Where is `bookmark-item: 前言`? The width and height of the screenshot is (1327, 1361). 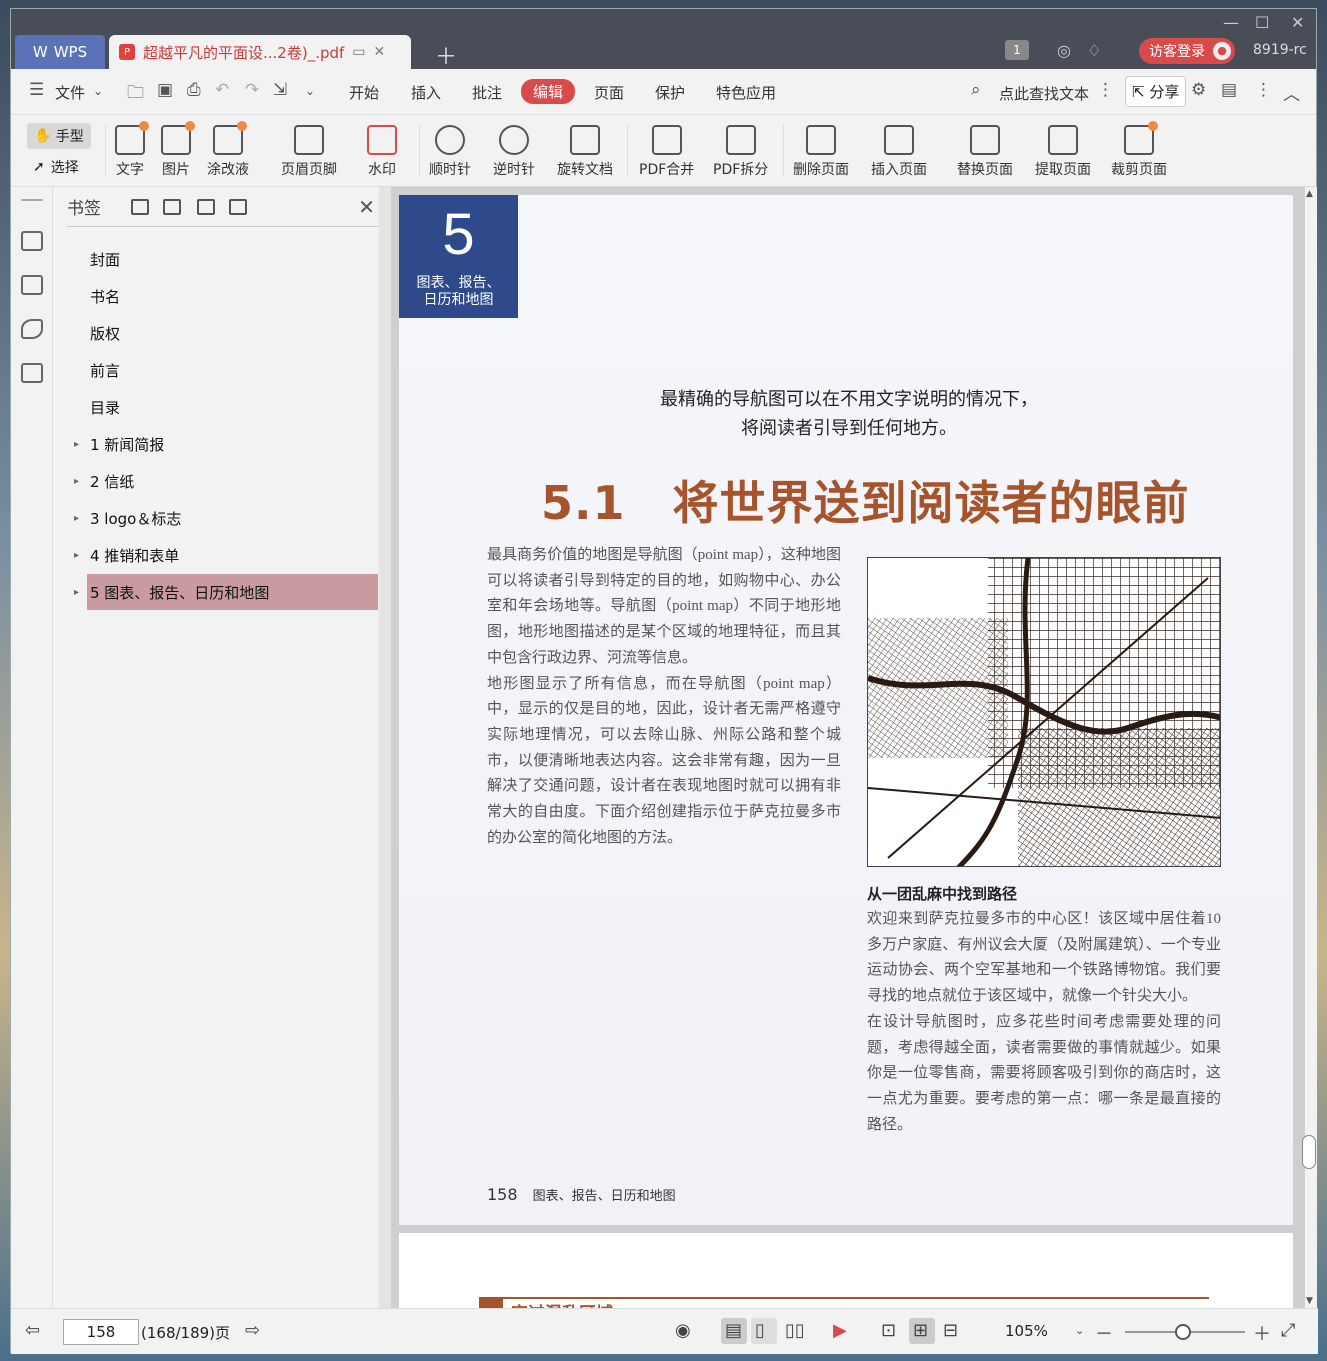
bookmark-item: 前言 is located at coordinates (232, 370).